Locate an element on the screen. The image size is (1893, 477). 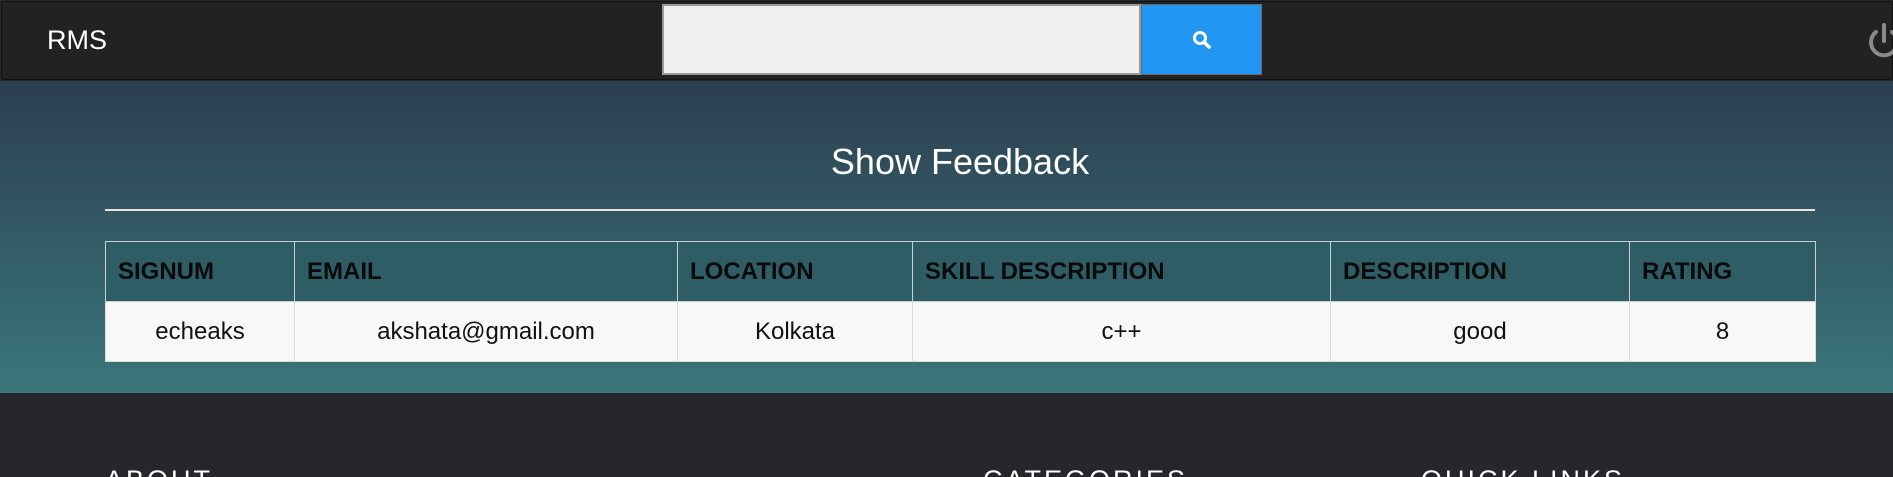
cell-signum: echeaks is located at coordinates (200, 331).